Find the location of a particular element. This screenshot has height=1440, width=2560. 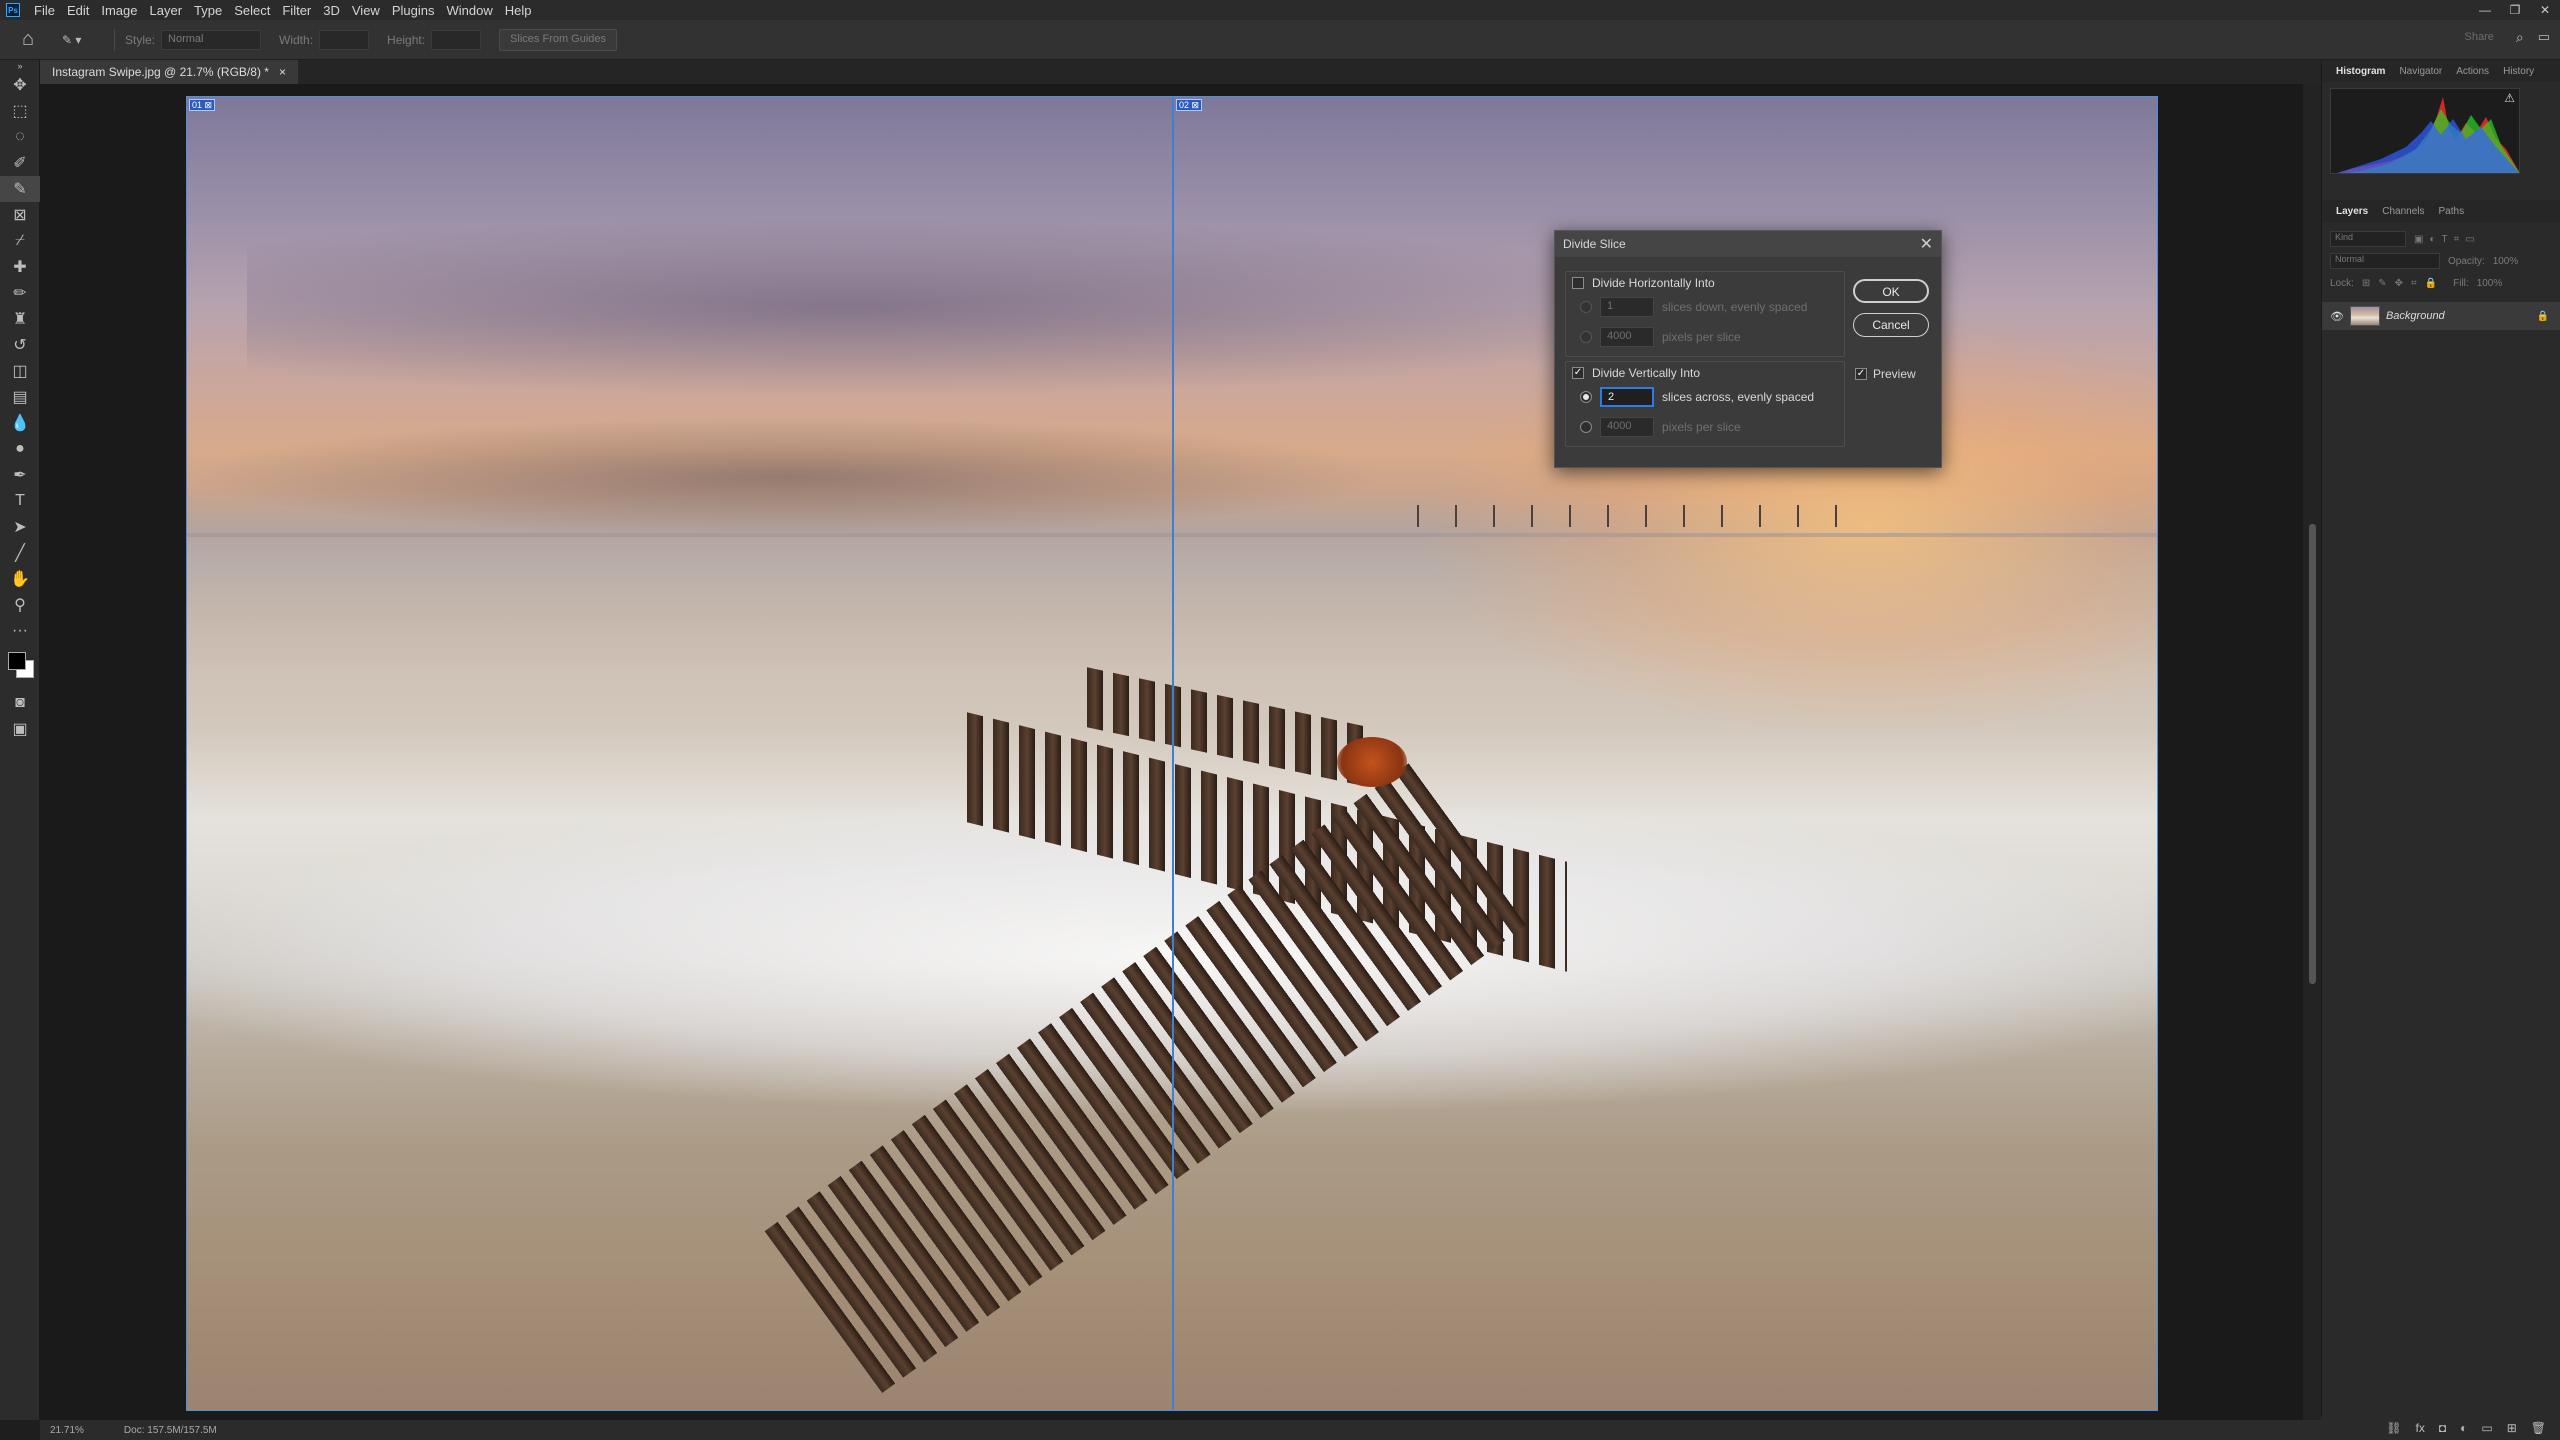

type-tool-icon: T is located at coordinates (20, 501).